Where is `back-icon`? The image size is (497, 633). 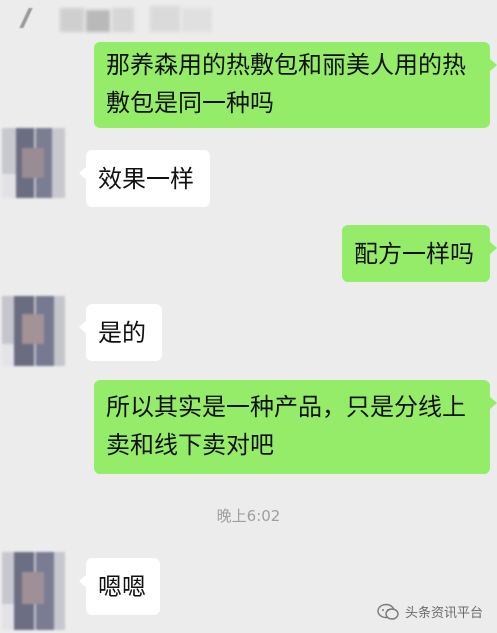 back-icon is located at coordinates (26, 18).